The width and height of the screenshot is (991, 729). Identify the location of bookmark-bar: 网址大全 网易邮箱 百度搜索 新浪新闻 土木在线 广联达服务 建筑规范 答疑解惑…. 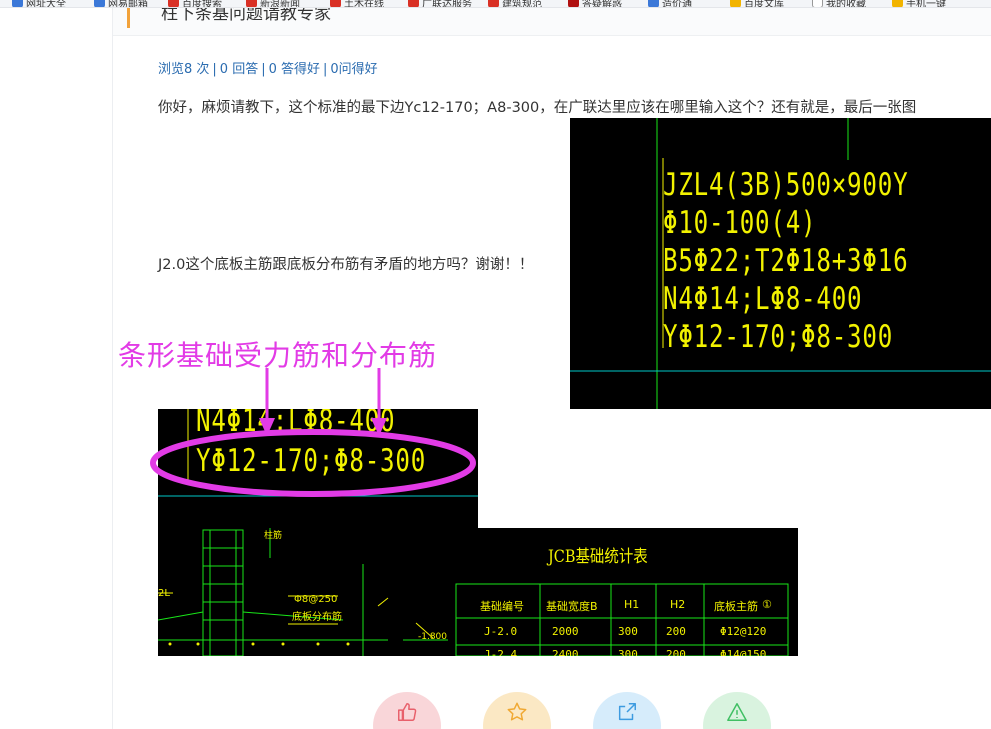
(495, 4).